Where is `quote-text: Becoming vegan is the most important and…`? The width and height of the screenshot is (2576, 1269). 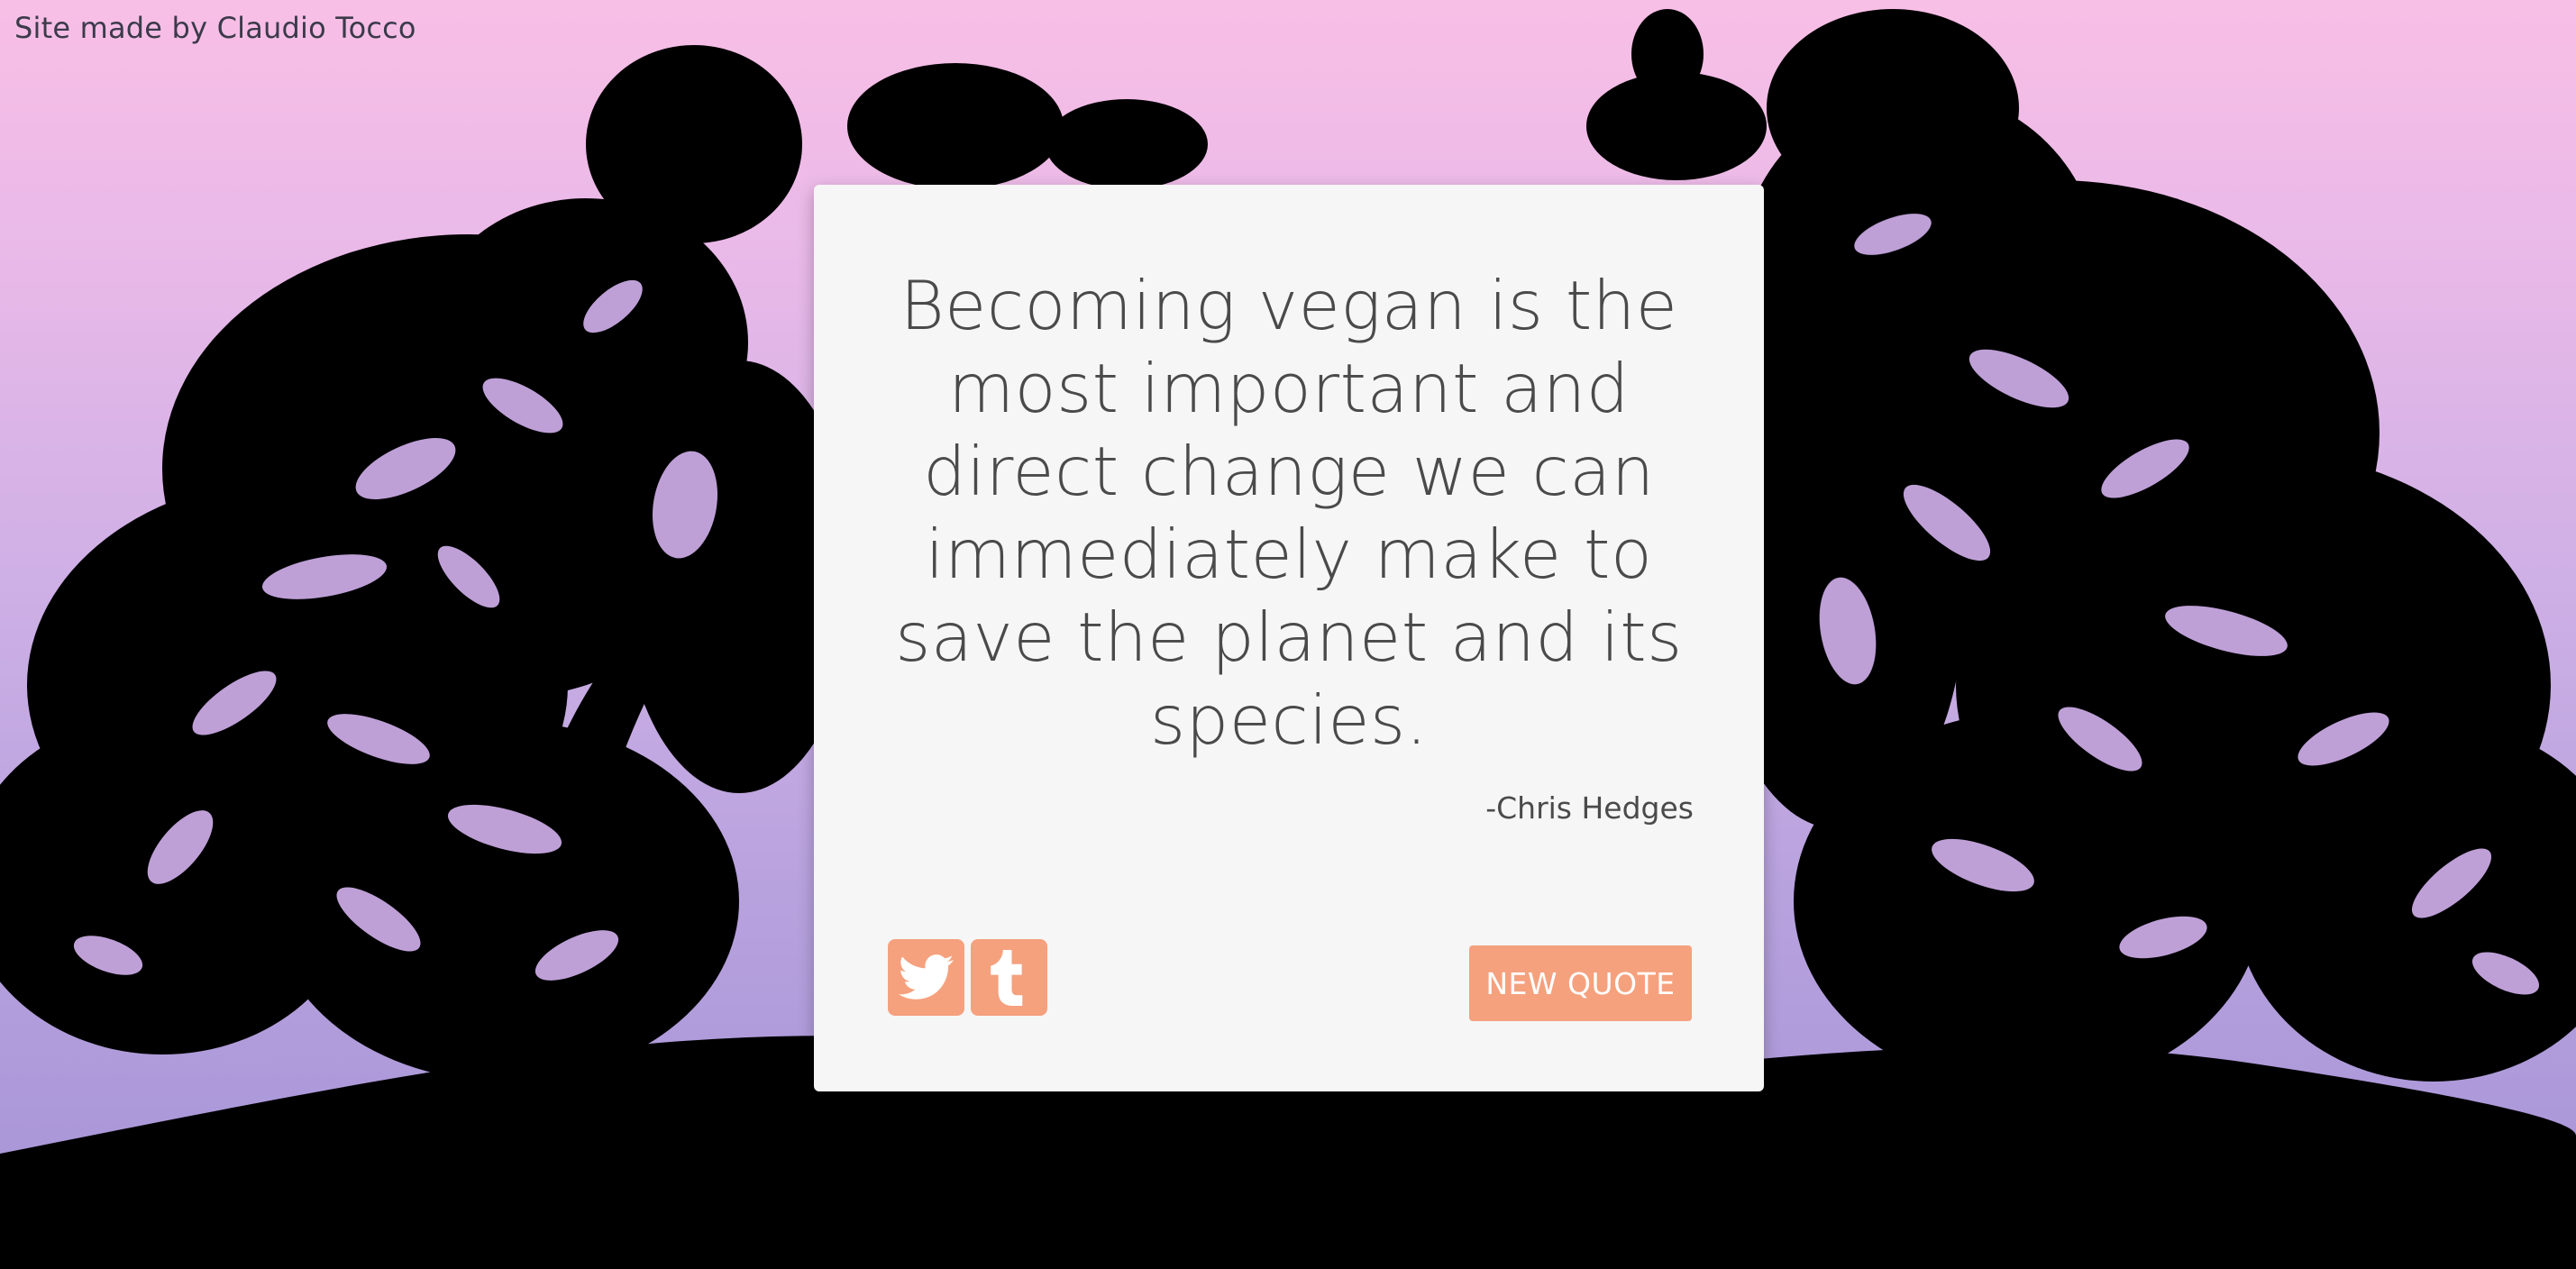
quote-text: Becoming vegan is the most important and… is located at coordinates (1289, 513).